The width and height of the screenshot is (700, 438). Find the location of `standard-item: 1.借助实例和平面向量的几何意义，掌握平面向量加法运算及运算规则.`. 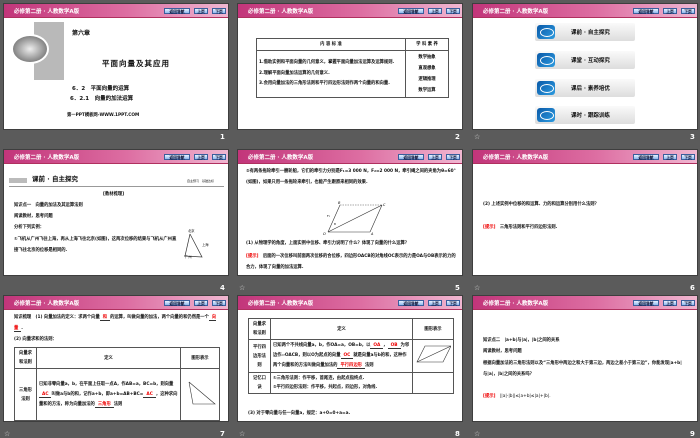

standard-item: 1.借助实例和平面向量的几何意义，掌握平面向量加法运算及运算规则. is located at coordinates (327, 63).